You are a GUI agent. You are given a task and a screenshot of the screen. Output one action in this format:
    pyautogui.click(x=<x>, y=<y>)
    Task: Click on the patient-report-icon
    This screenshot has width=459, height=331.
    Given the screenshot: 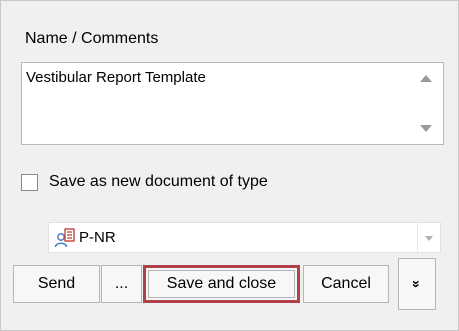 What is the action you would take?
    pyautogui.click(x=64, y=238)
    